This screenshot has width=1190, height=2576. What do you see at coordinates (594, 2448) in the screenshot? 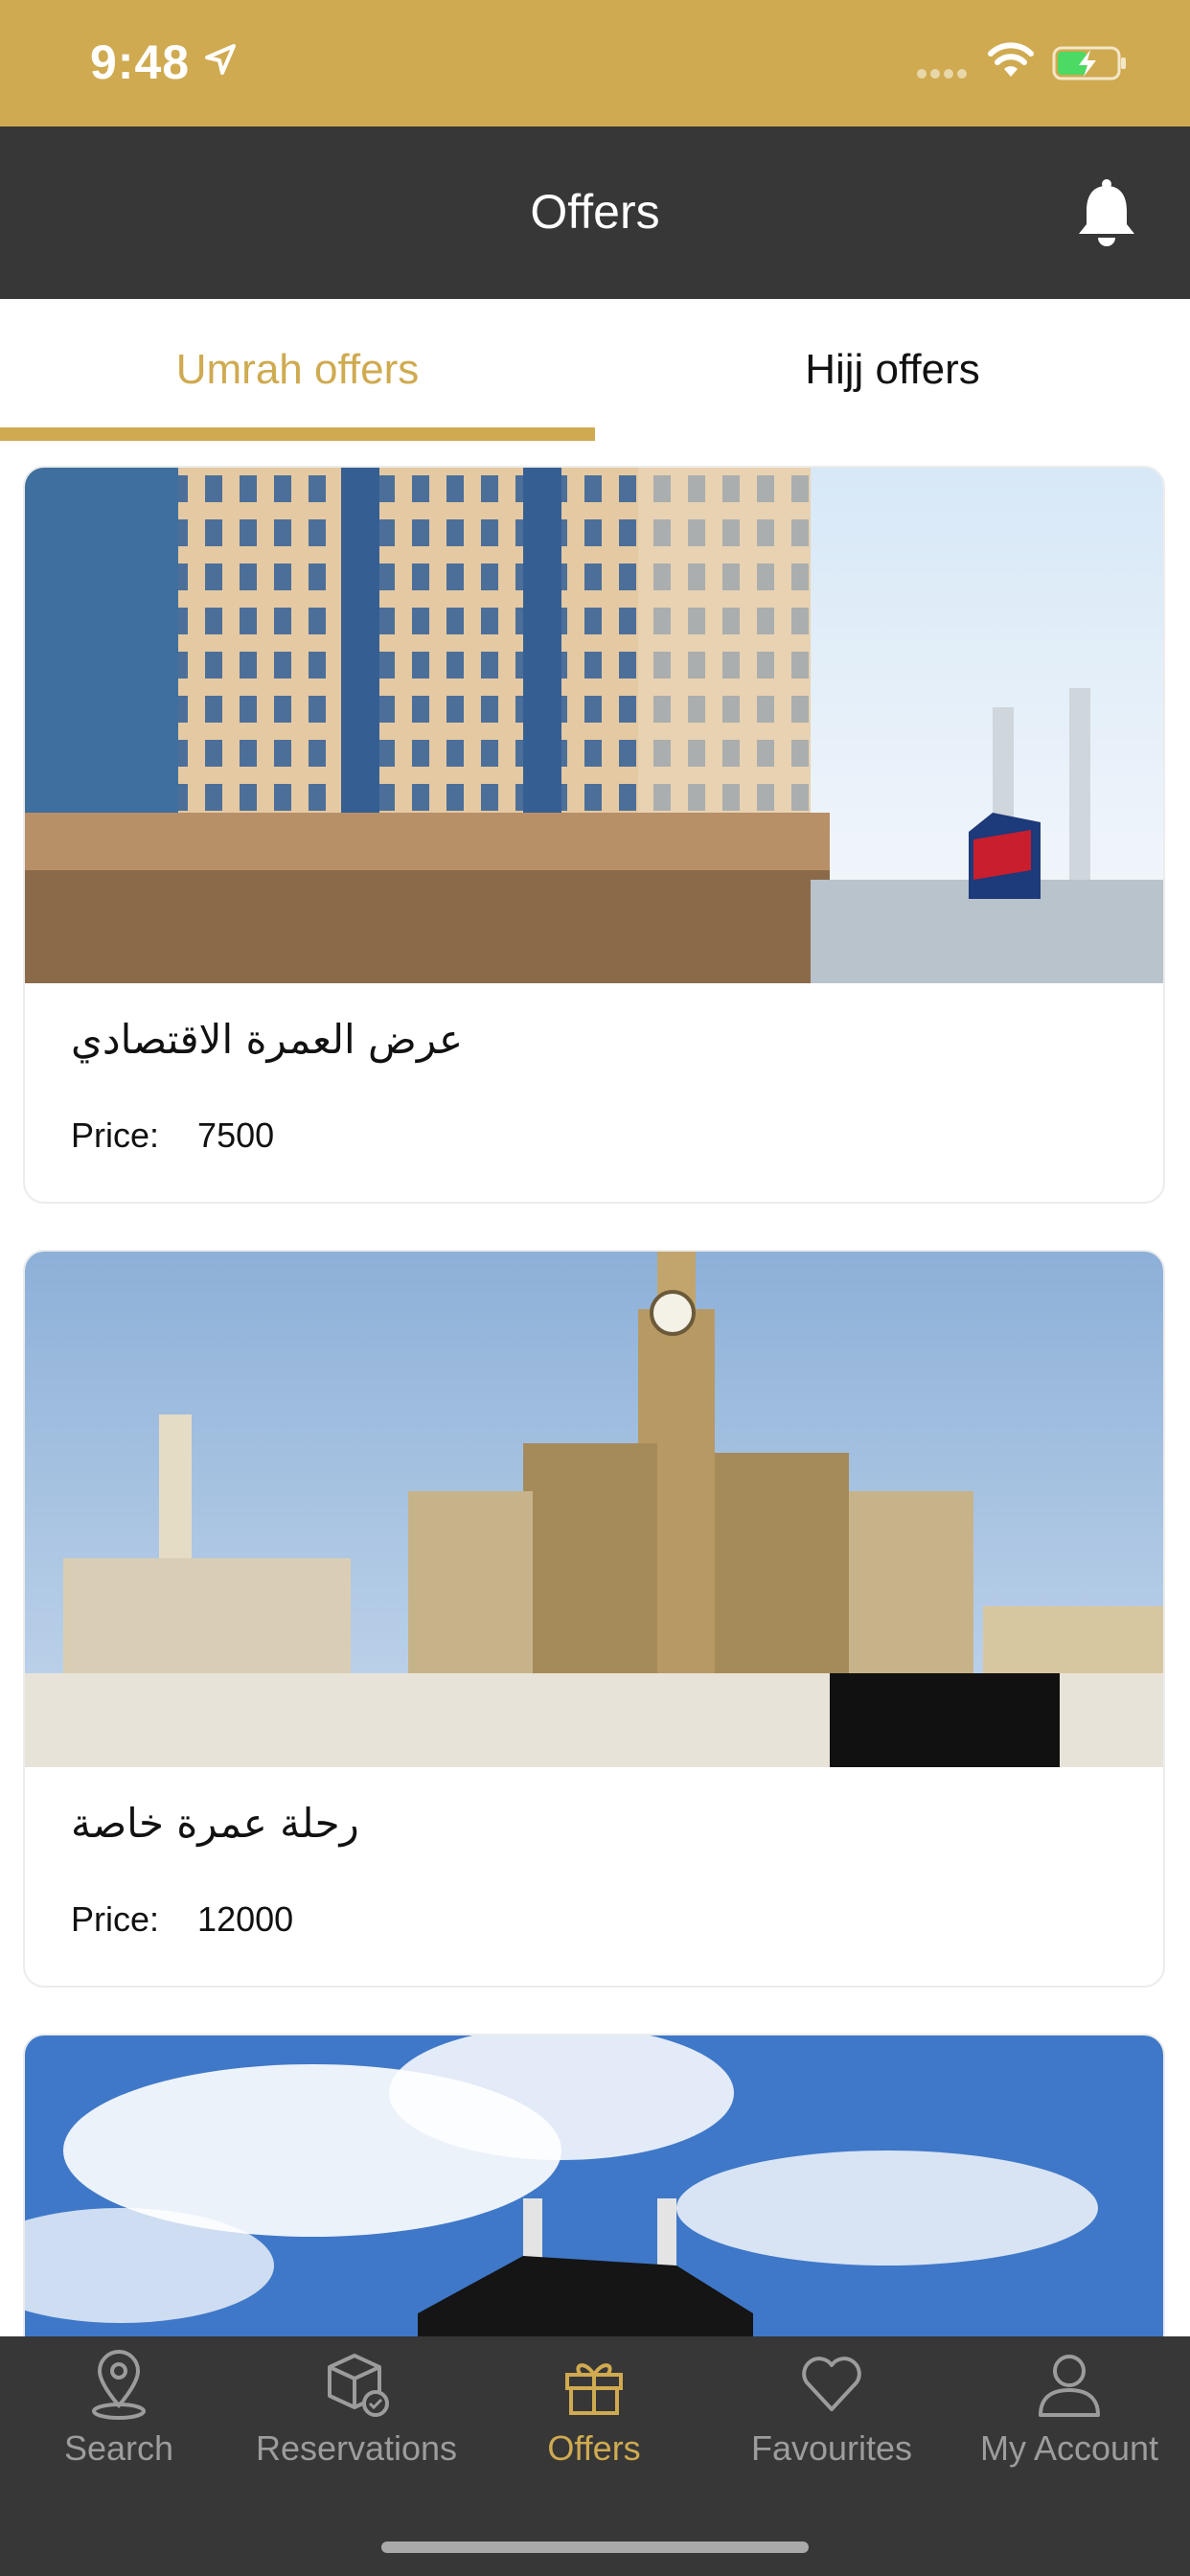
I see `nav-label: Offers` at bounding box center [594, 2448].